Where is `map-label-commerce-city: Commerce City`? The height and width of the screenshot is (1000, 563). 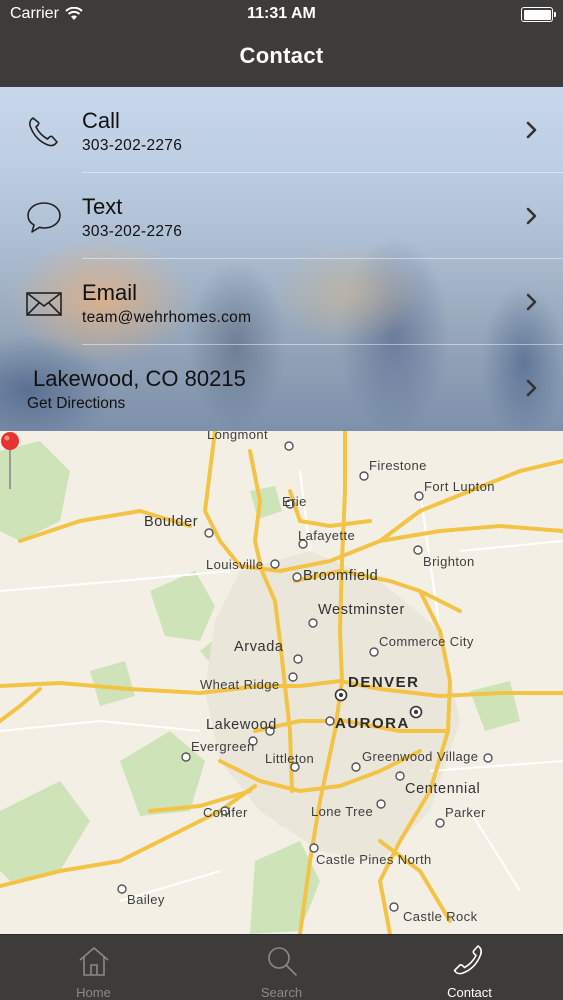
map-label-commerce-city: Commerce City is located at coordinates (426, 641).